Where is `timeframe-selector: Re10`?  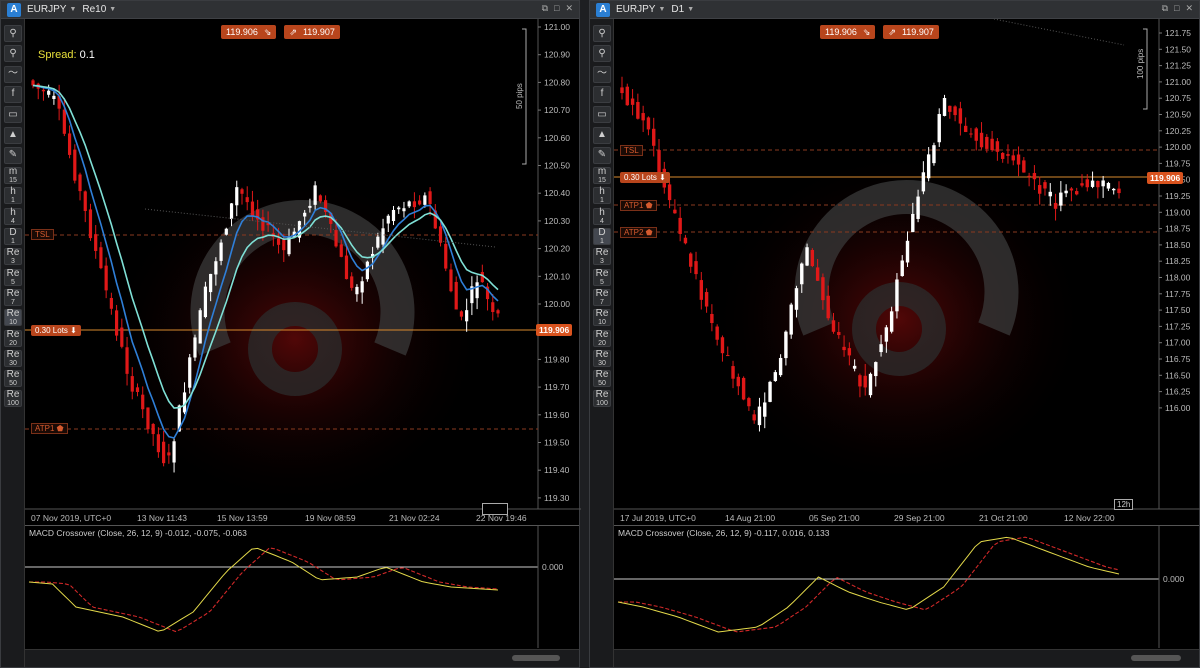 timeframe-selector: Re10 is located at coordinates (94, 9).